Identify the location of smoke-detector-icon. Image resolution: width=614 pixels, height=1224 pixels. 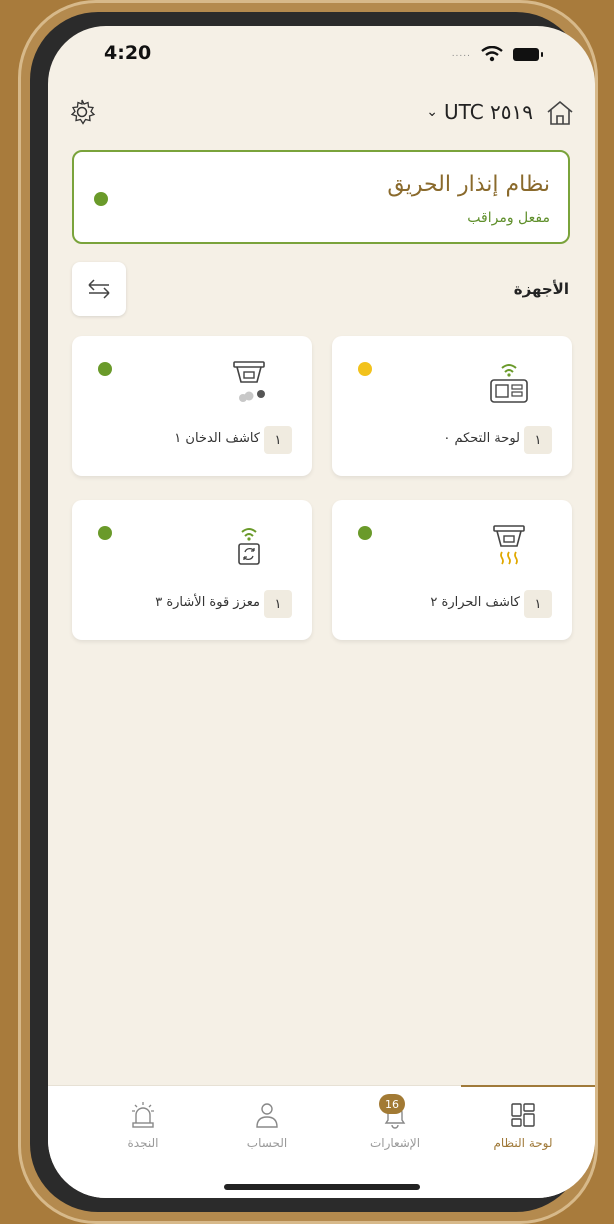
(249, 381).